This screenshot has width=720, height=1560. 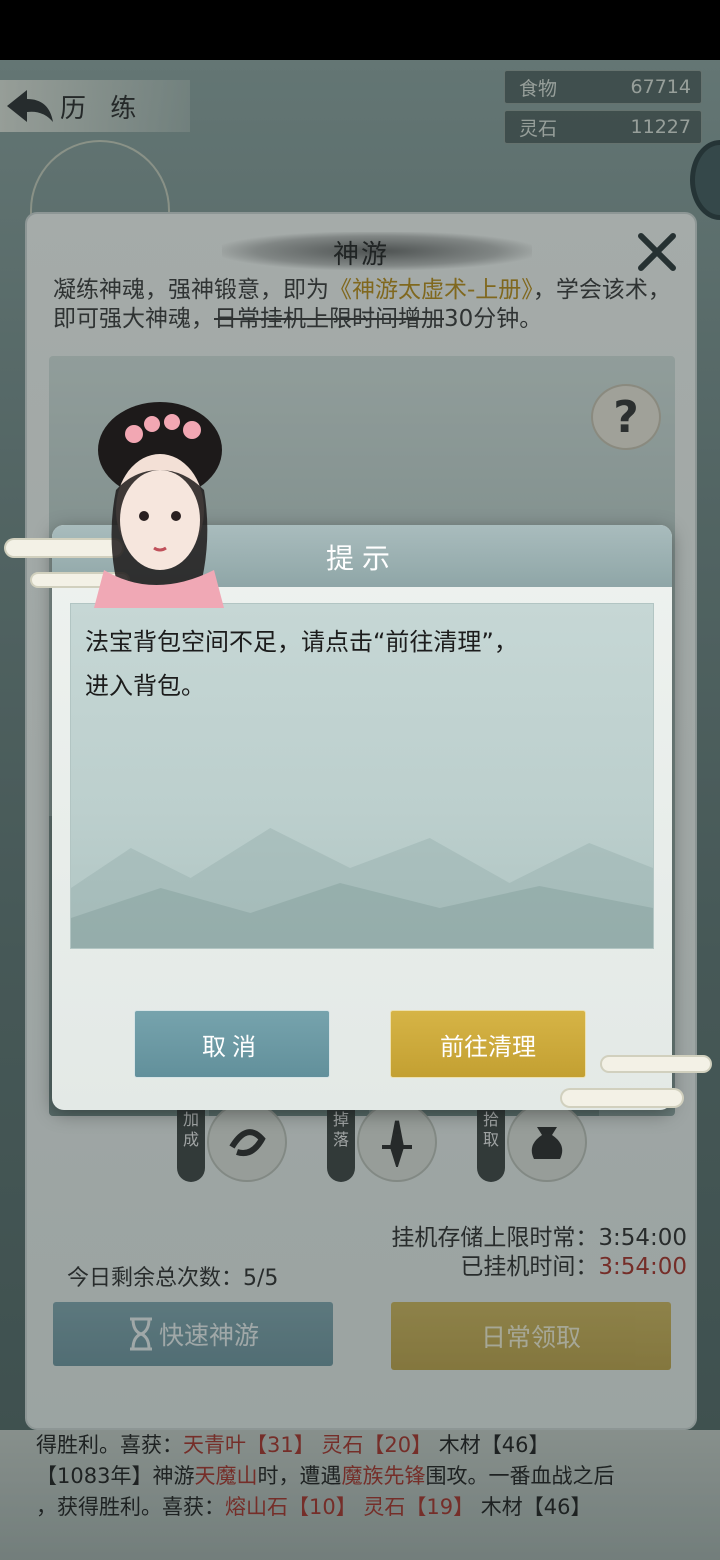 I want to click on go-clean-button: 前往清理, so click(x=488, y=1044).